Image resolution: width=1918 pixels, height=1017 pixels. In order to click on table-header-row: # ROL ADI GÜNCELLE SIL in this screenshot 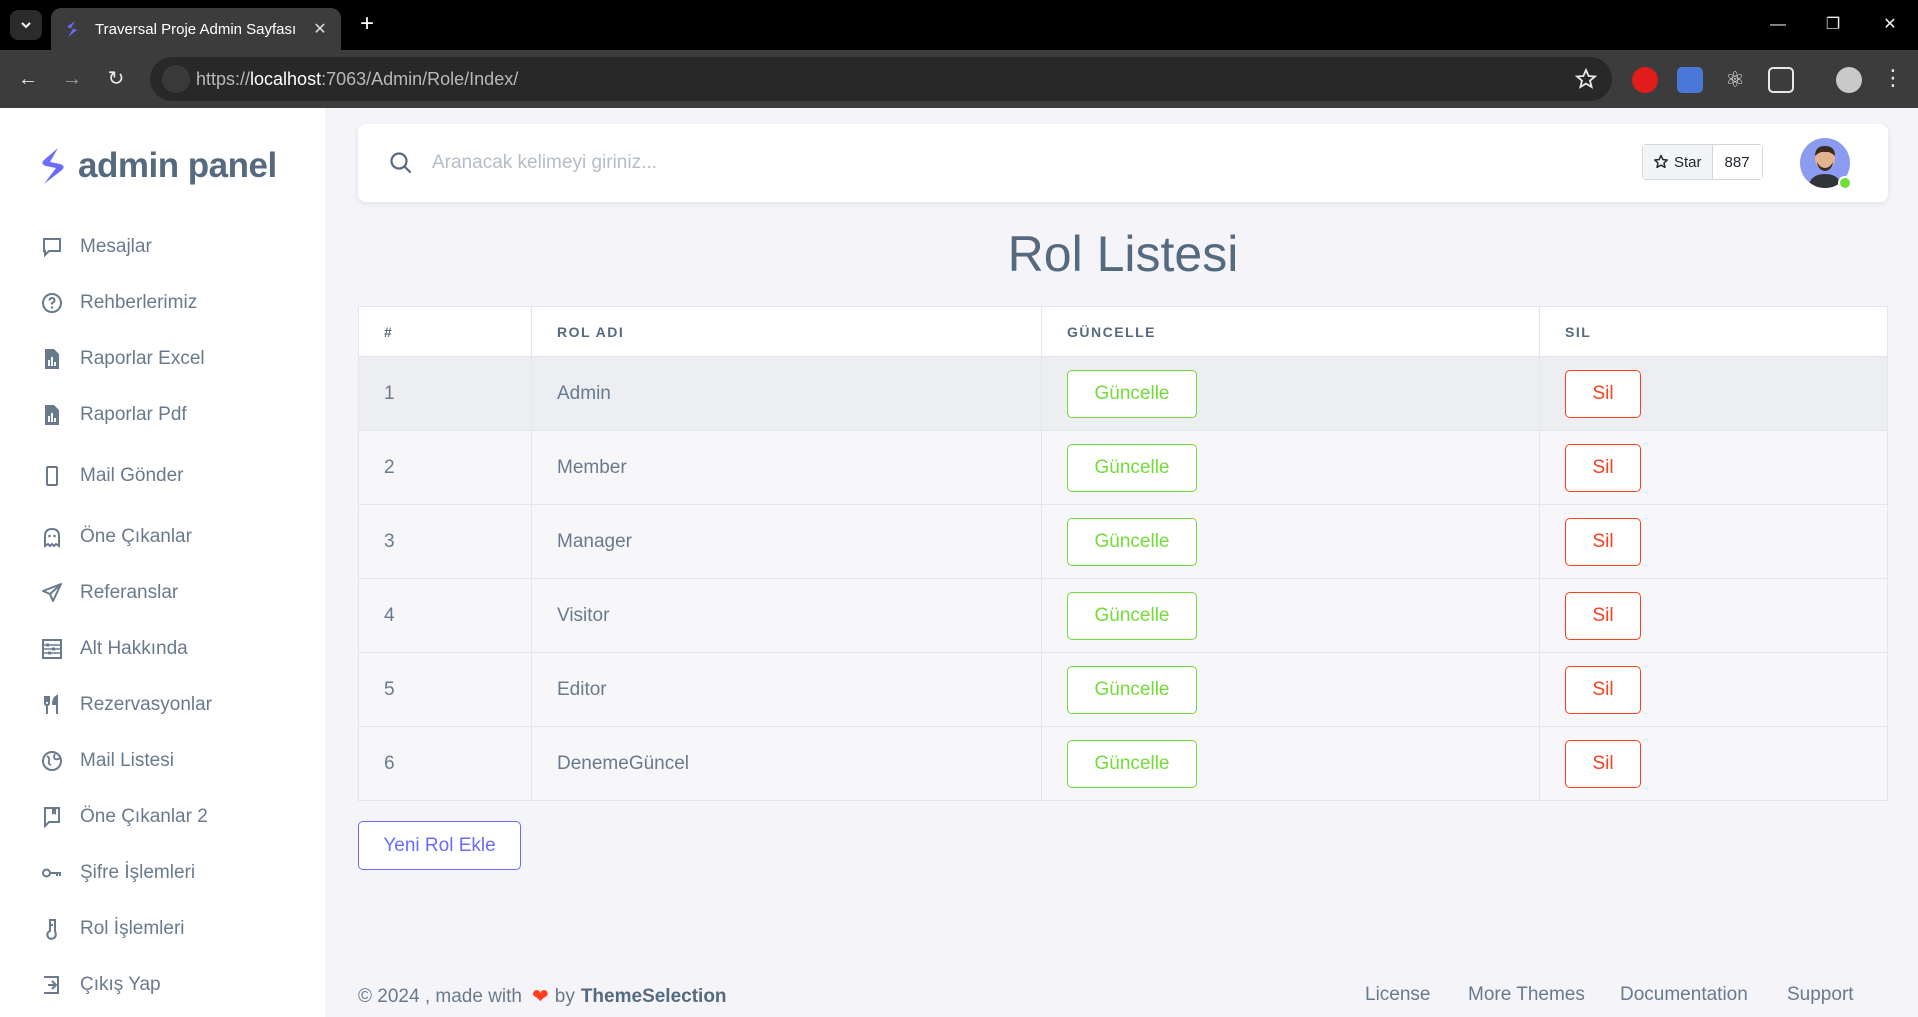, I will do `click(1123, 331)`.